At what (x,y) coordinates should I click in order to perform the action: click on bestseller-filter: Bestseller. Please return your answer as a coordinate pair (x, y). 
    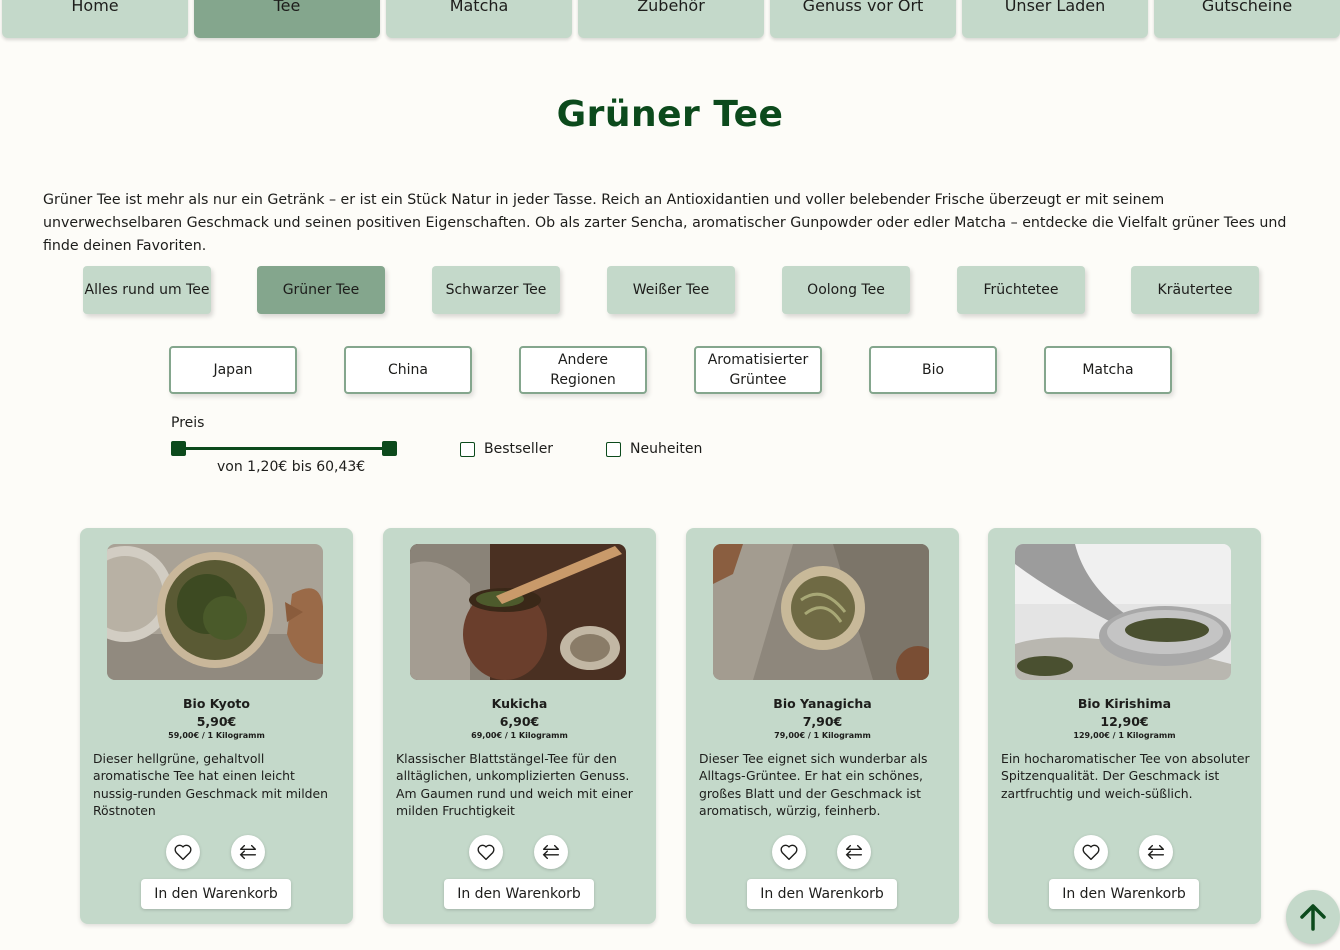
    Looking at the image, I should click on (506, 449).